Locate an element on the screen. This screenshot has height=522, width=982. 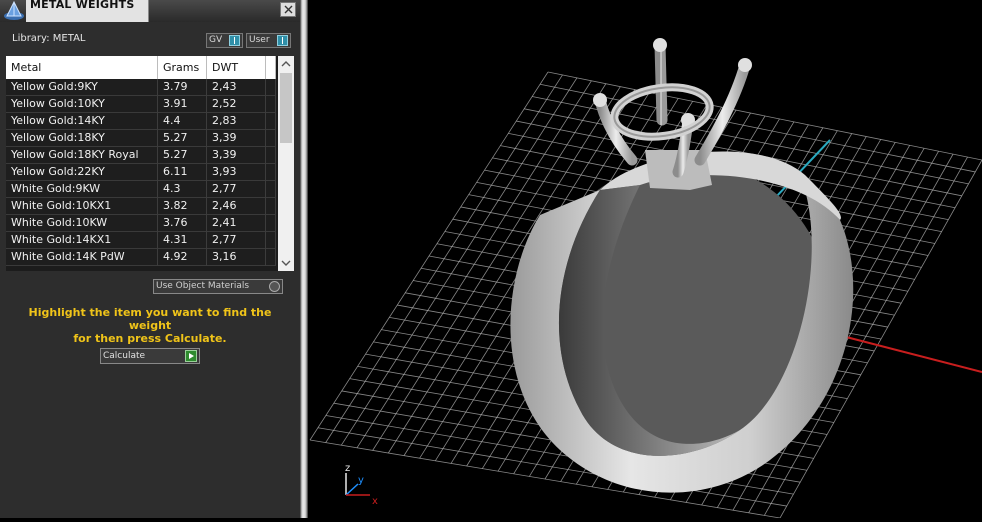
metal-cell: Yellow Gold:10KY is located at coordinates (82, 104).